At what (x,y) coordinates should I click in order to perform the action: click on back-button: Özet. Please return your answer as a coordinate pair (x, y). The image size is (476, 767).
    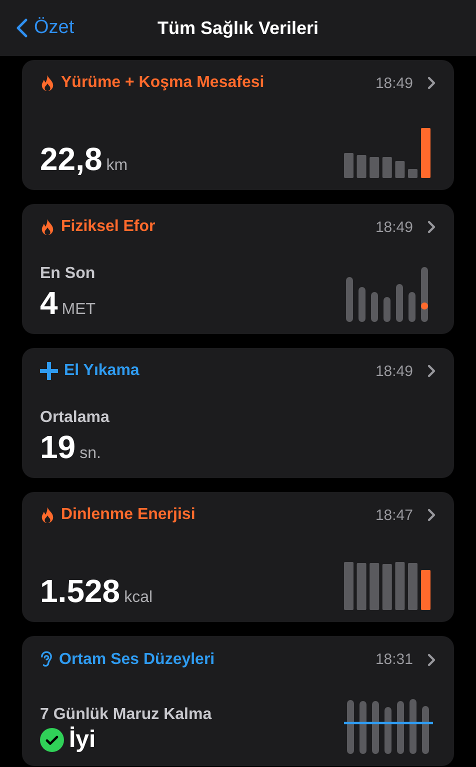
    Looking at the image, I should click on (45, 28).